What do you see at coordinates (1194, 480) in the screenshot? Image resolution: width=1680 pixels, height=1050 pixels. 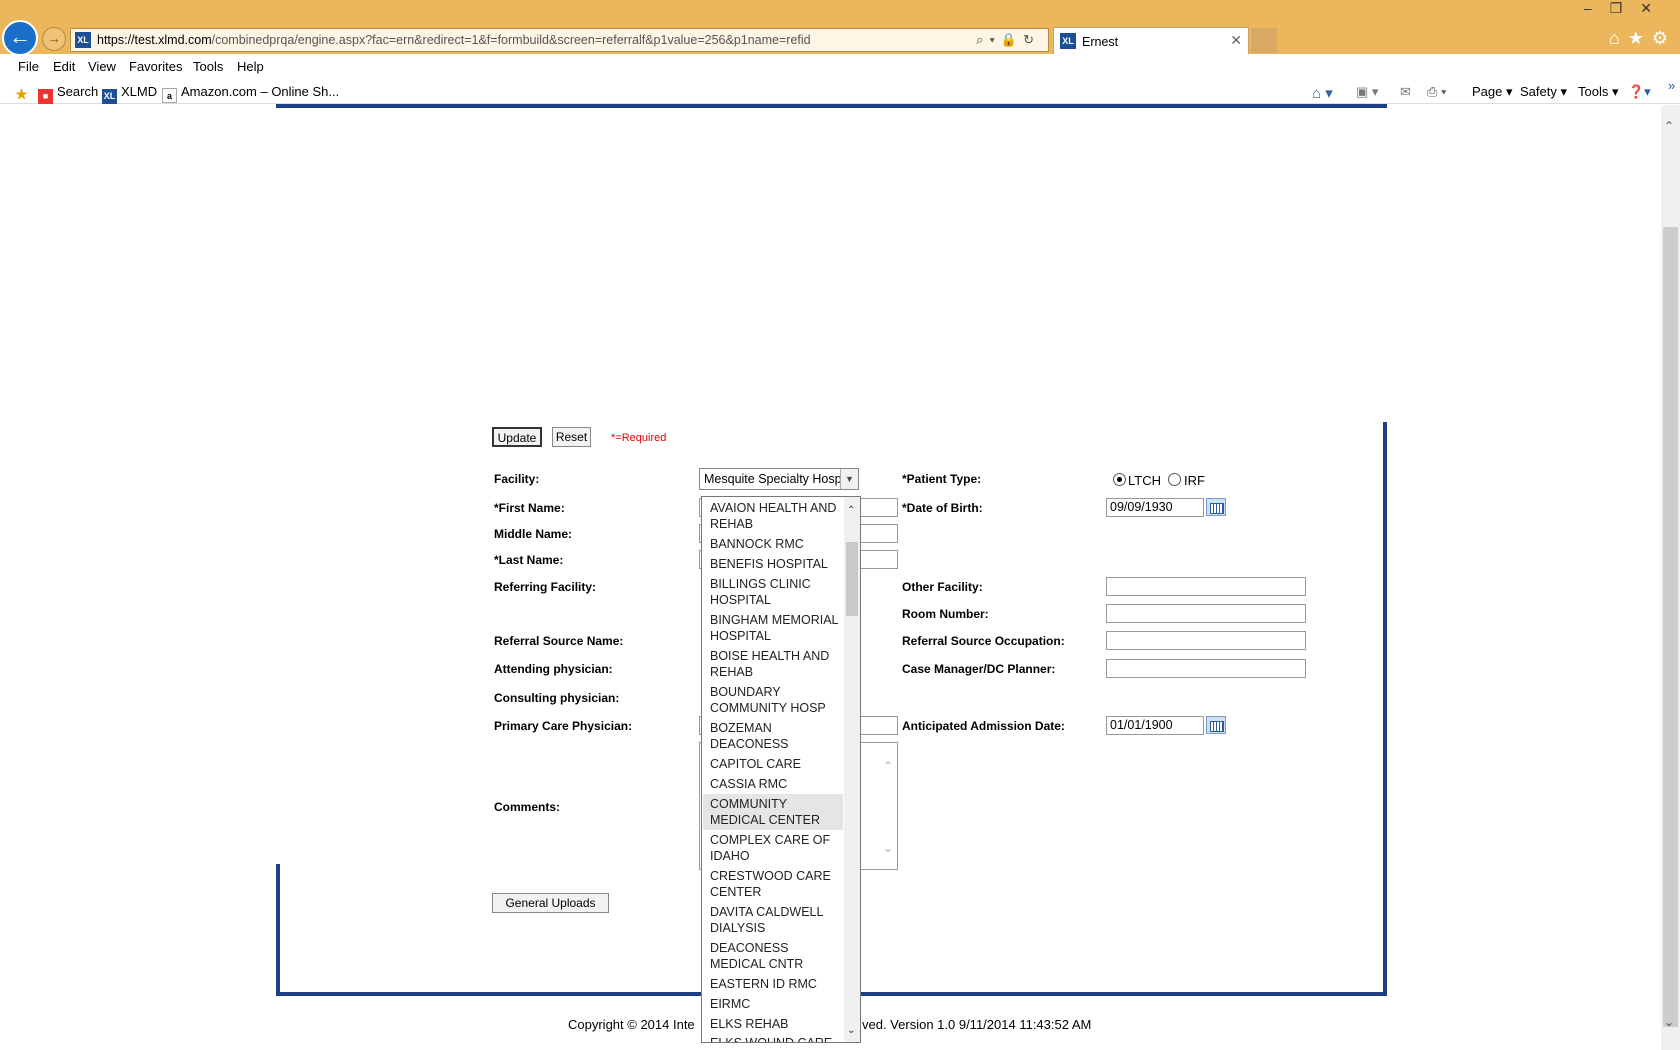 I see `patient-type-irf-label: IRF` at bounding box center [1194, 480].